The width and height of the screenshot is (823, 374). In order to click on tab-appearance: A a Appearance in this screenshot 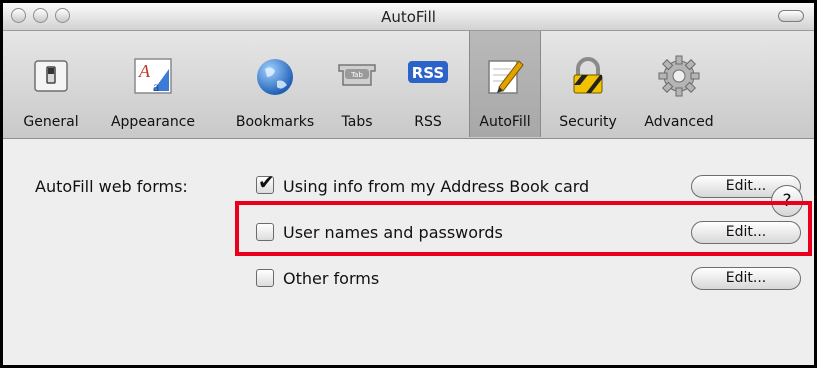, I will do `click(153, 84)`.